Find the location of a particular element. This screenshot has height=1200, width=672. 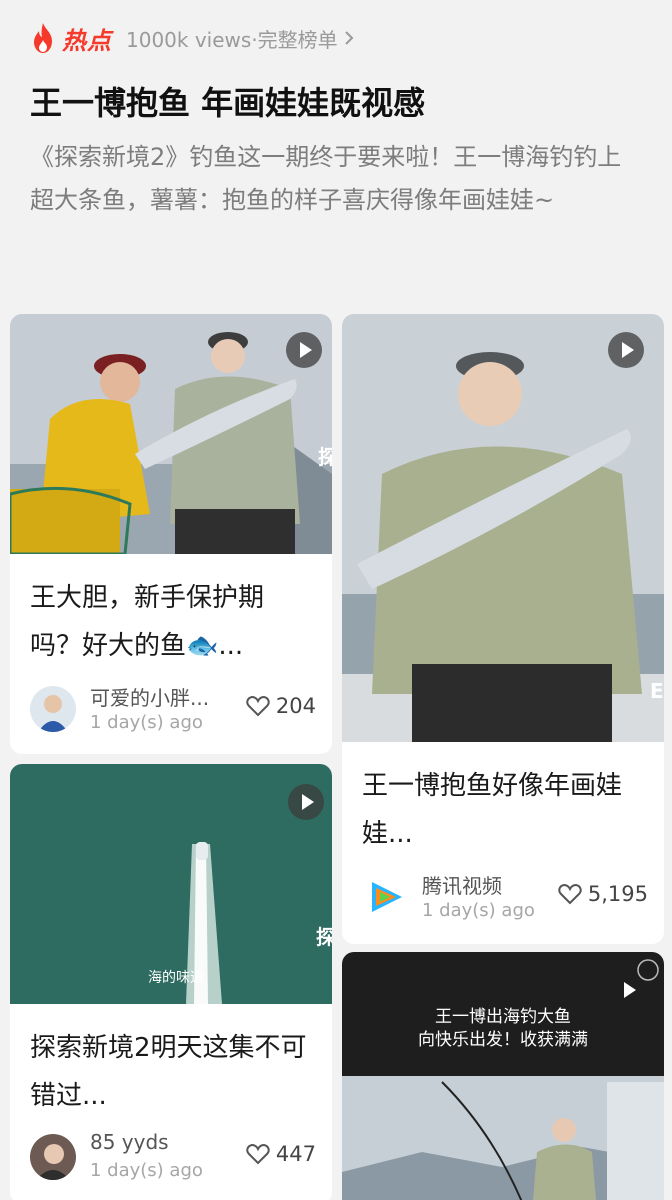

like-button: 5,195 is located at coordinates (603, 894).